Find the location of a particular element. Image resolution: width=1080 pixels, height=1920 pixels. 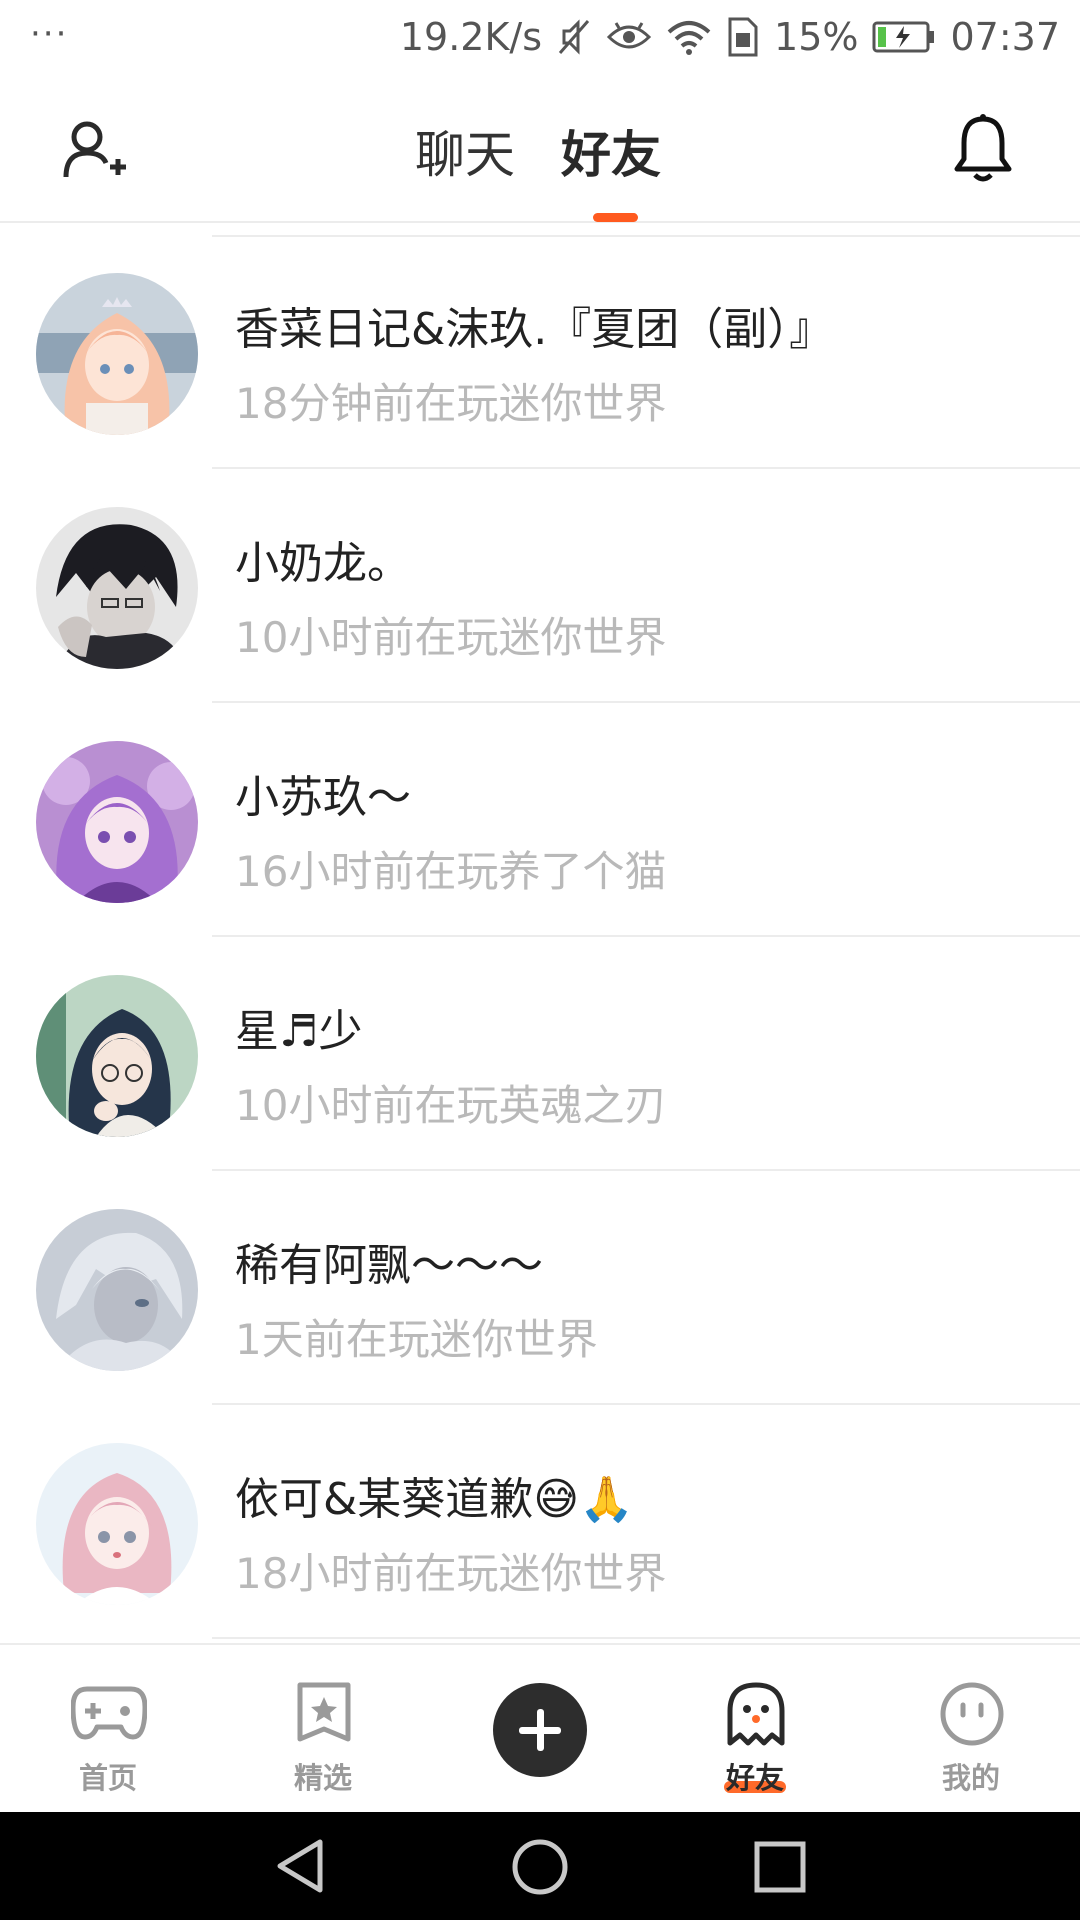

gamepad-icon is located at coordinates (109, 1713).